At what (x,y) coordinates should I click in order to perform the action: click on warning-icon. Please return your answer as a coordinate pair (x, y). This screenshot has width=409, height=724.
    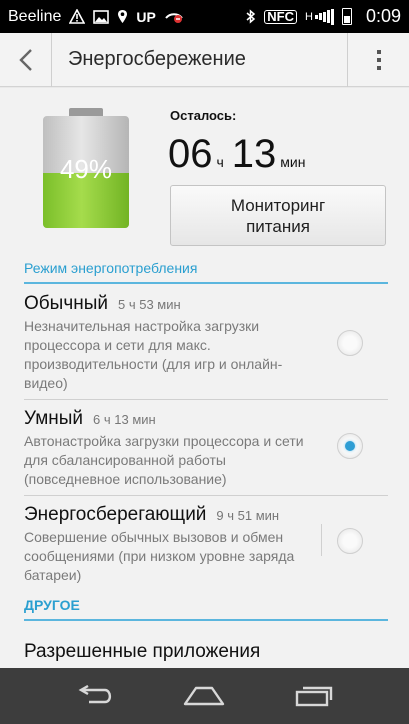
    Looking at the image, I should click on (77, 16).